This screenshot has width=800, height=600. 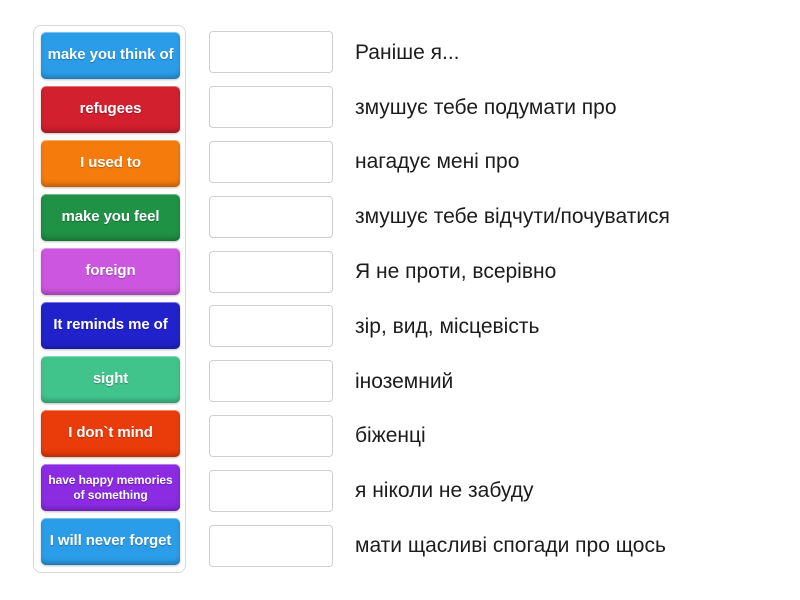 I want to click on draggable-tile-label: I used to, so click(x=110, y=163).